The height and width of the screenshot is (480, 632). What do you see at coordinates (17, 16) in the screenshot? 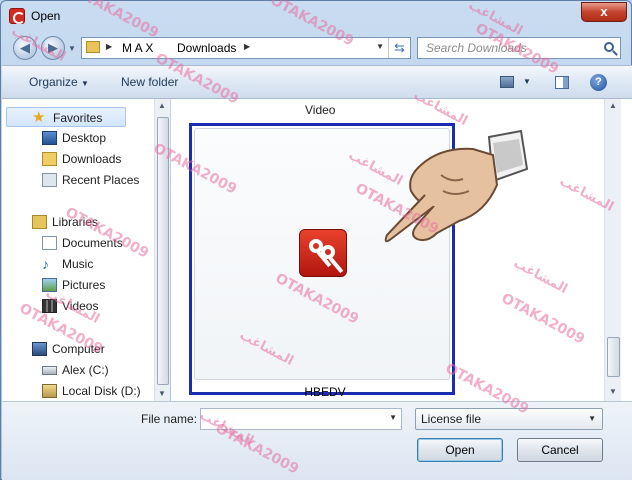
I see `app-logo-icon` at bounding box center [17, 16].